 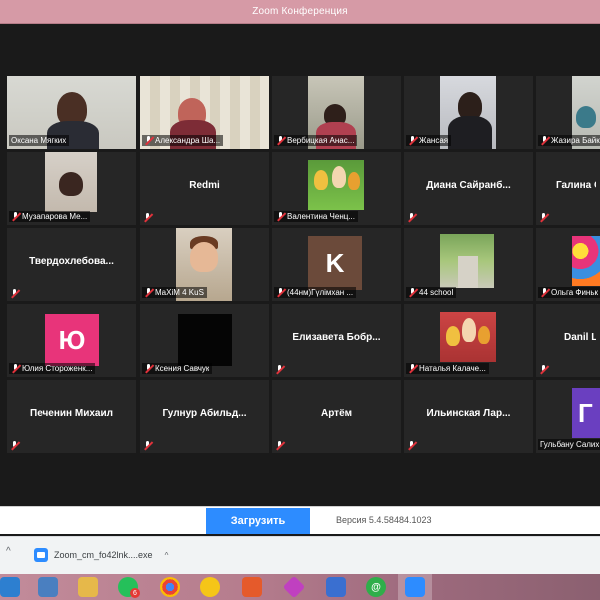 What do you see at coordinates (88, 587) in the screenshot?
I see `folder-icon` at bounding box center [88, 587].